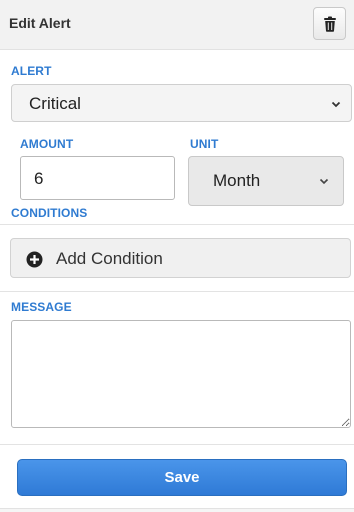 This screenshot has width=354, height=512. I want to click on page-title: Edit Alert, so click(40, 23).